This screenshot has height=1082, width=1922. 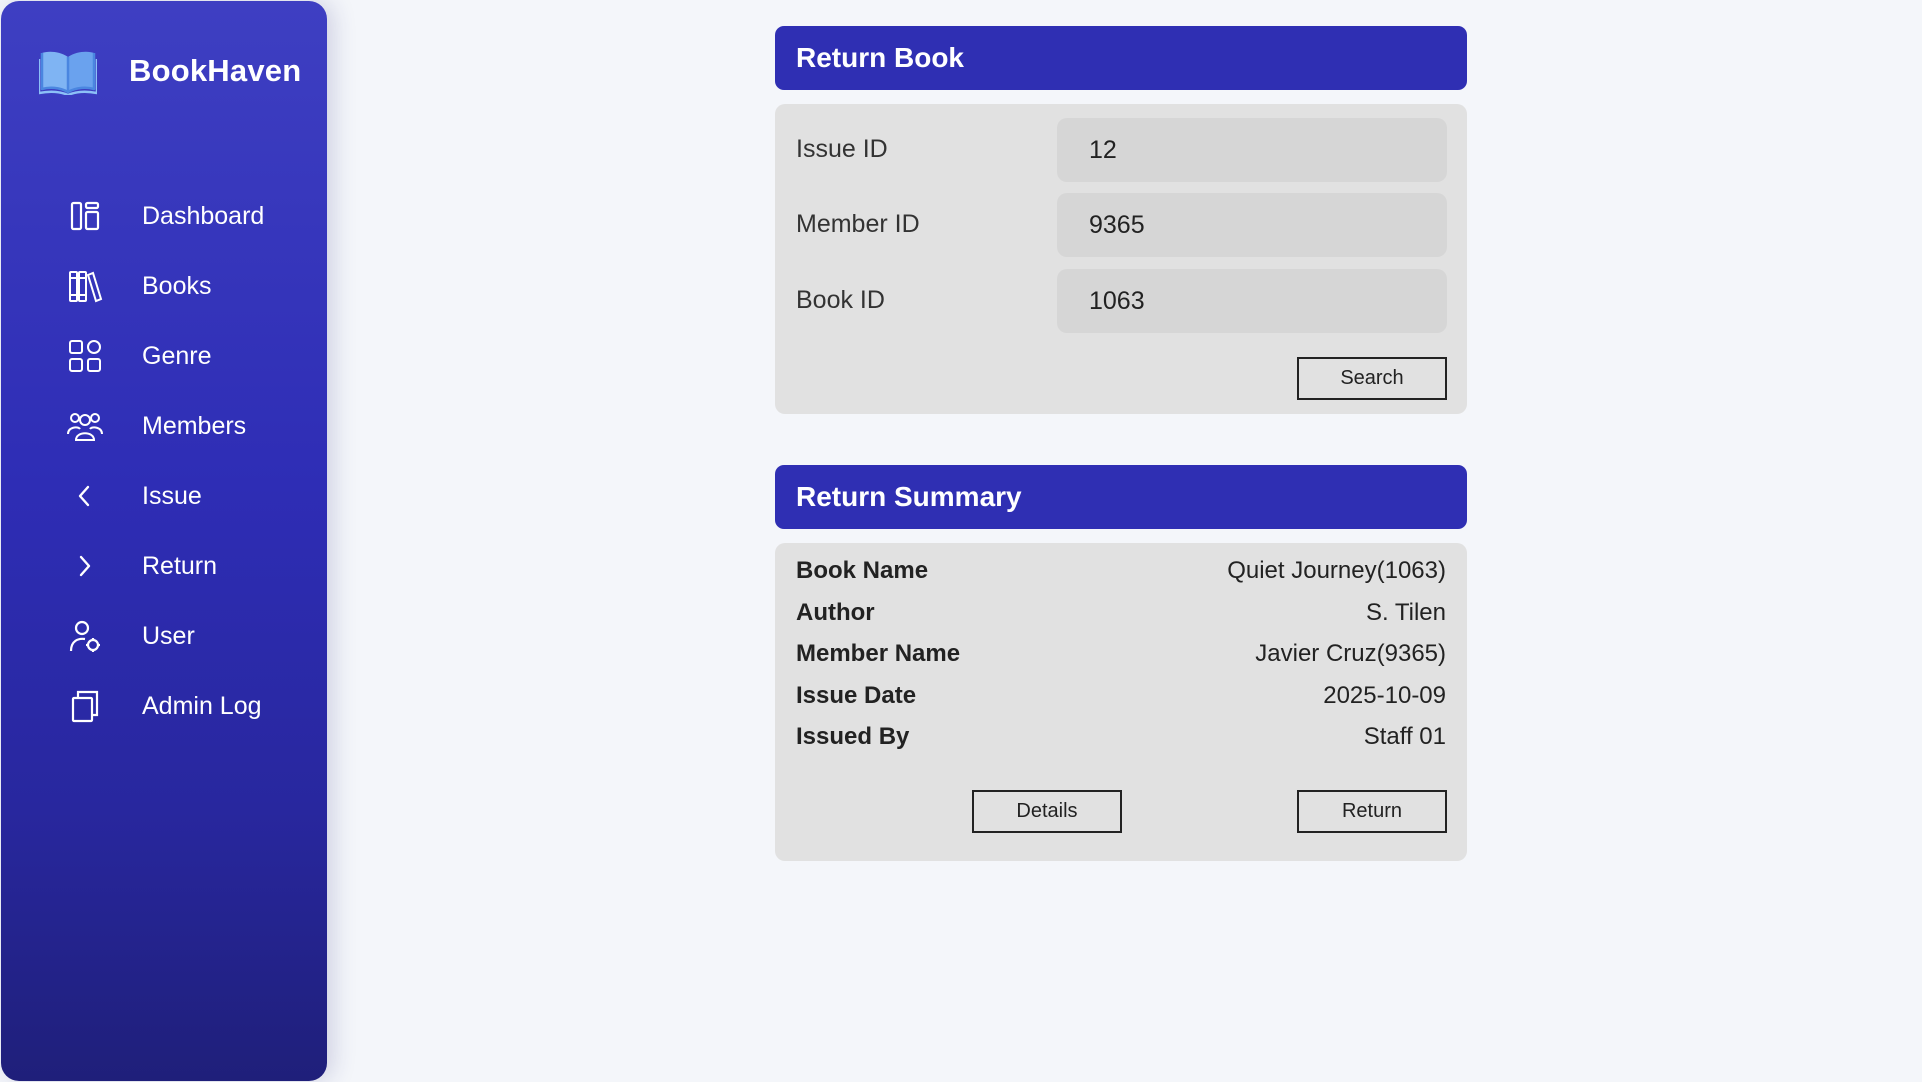 I want to click on dashboard-icon, so click(x=85, y=216).